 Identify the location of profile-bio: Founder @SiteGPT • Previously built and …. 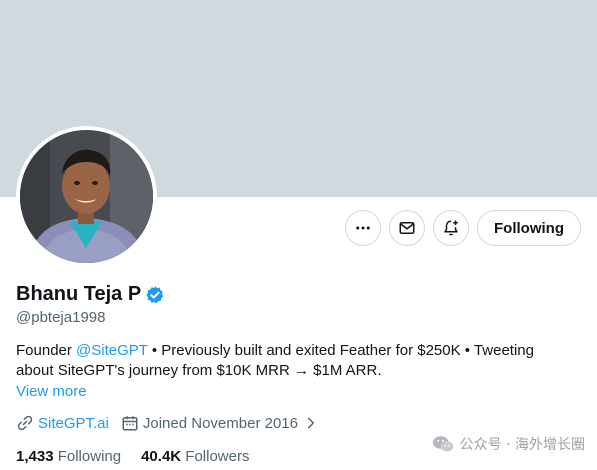
(296, 361).